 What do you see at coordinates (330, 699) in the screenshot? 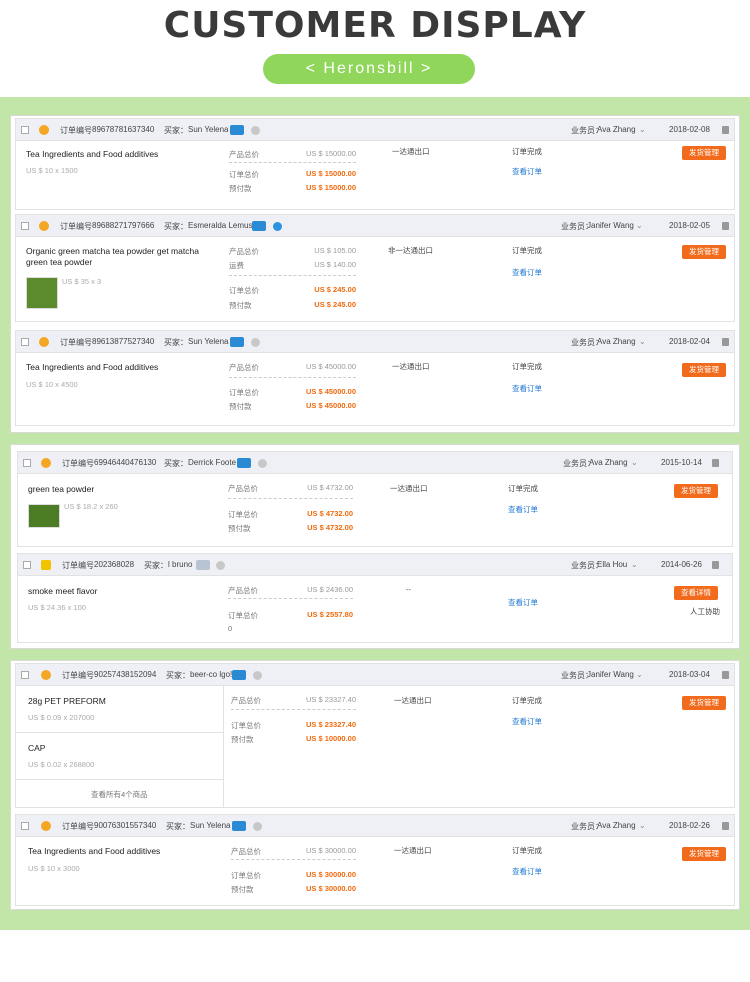
I see `product-total: US $ 23327.40` at bounding box center [330, 699].